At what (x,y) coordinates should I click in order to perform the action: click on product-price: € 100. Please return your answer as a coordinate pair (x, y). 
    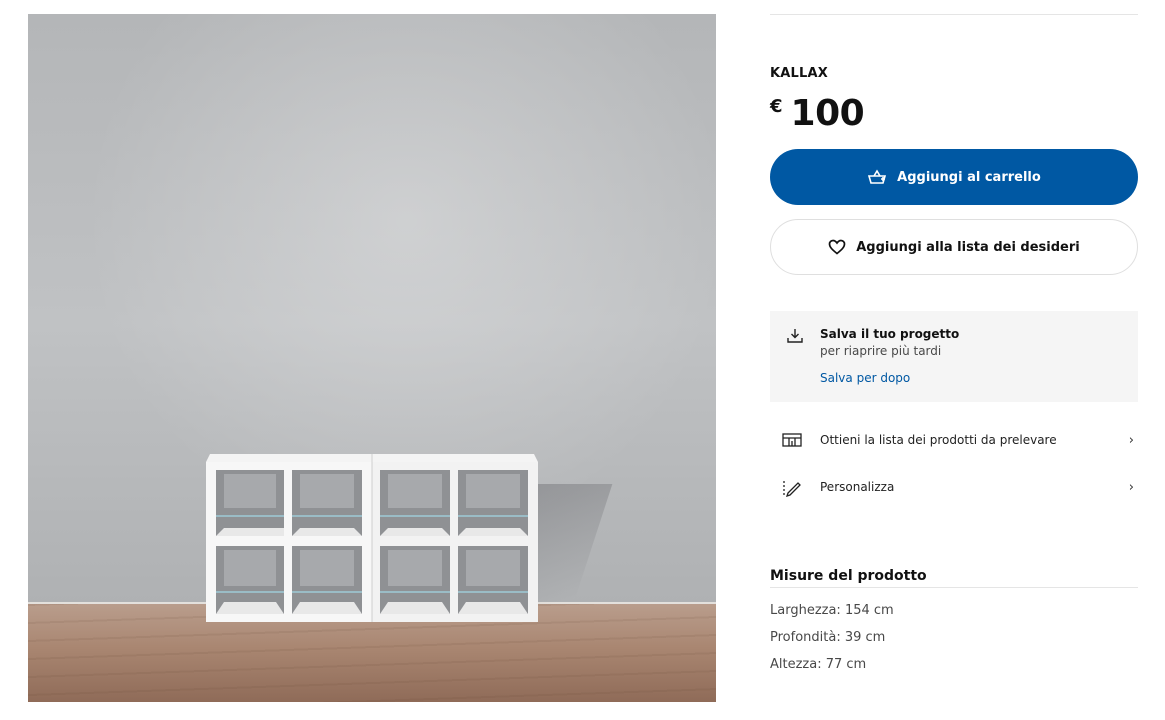
    Looking at the image, I should click on (817, 114).